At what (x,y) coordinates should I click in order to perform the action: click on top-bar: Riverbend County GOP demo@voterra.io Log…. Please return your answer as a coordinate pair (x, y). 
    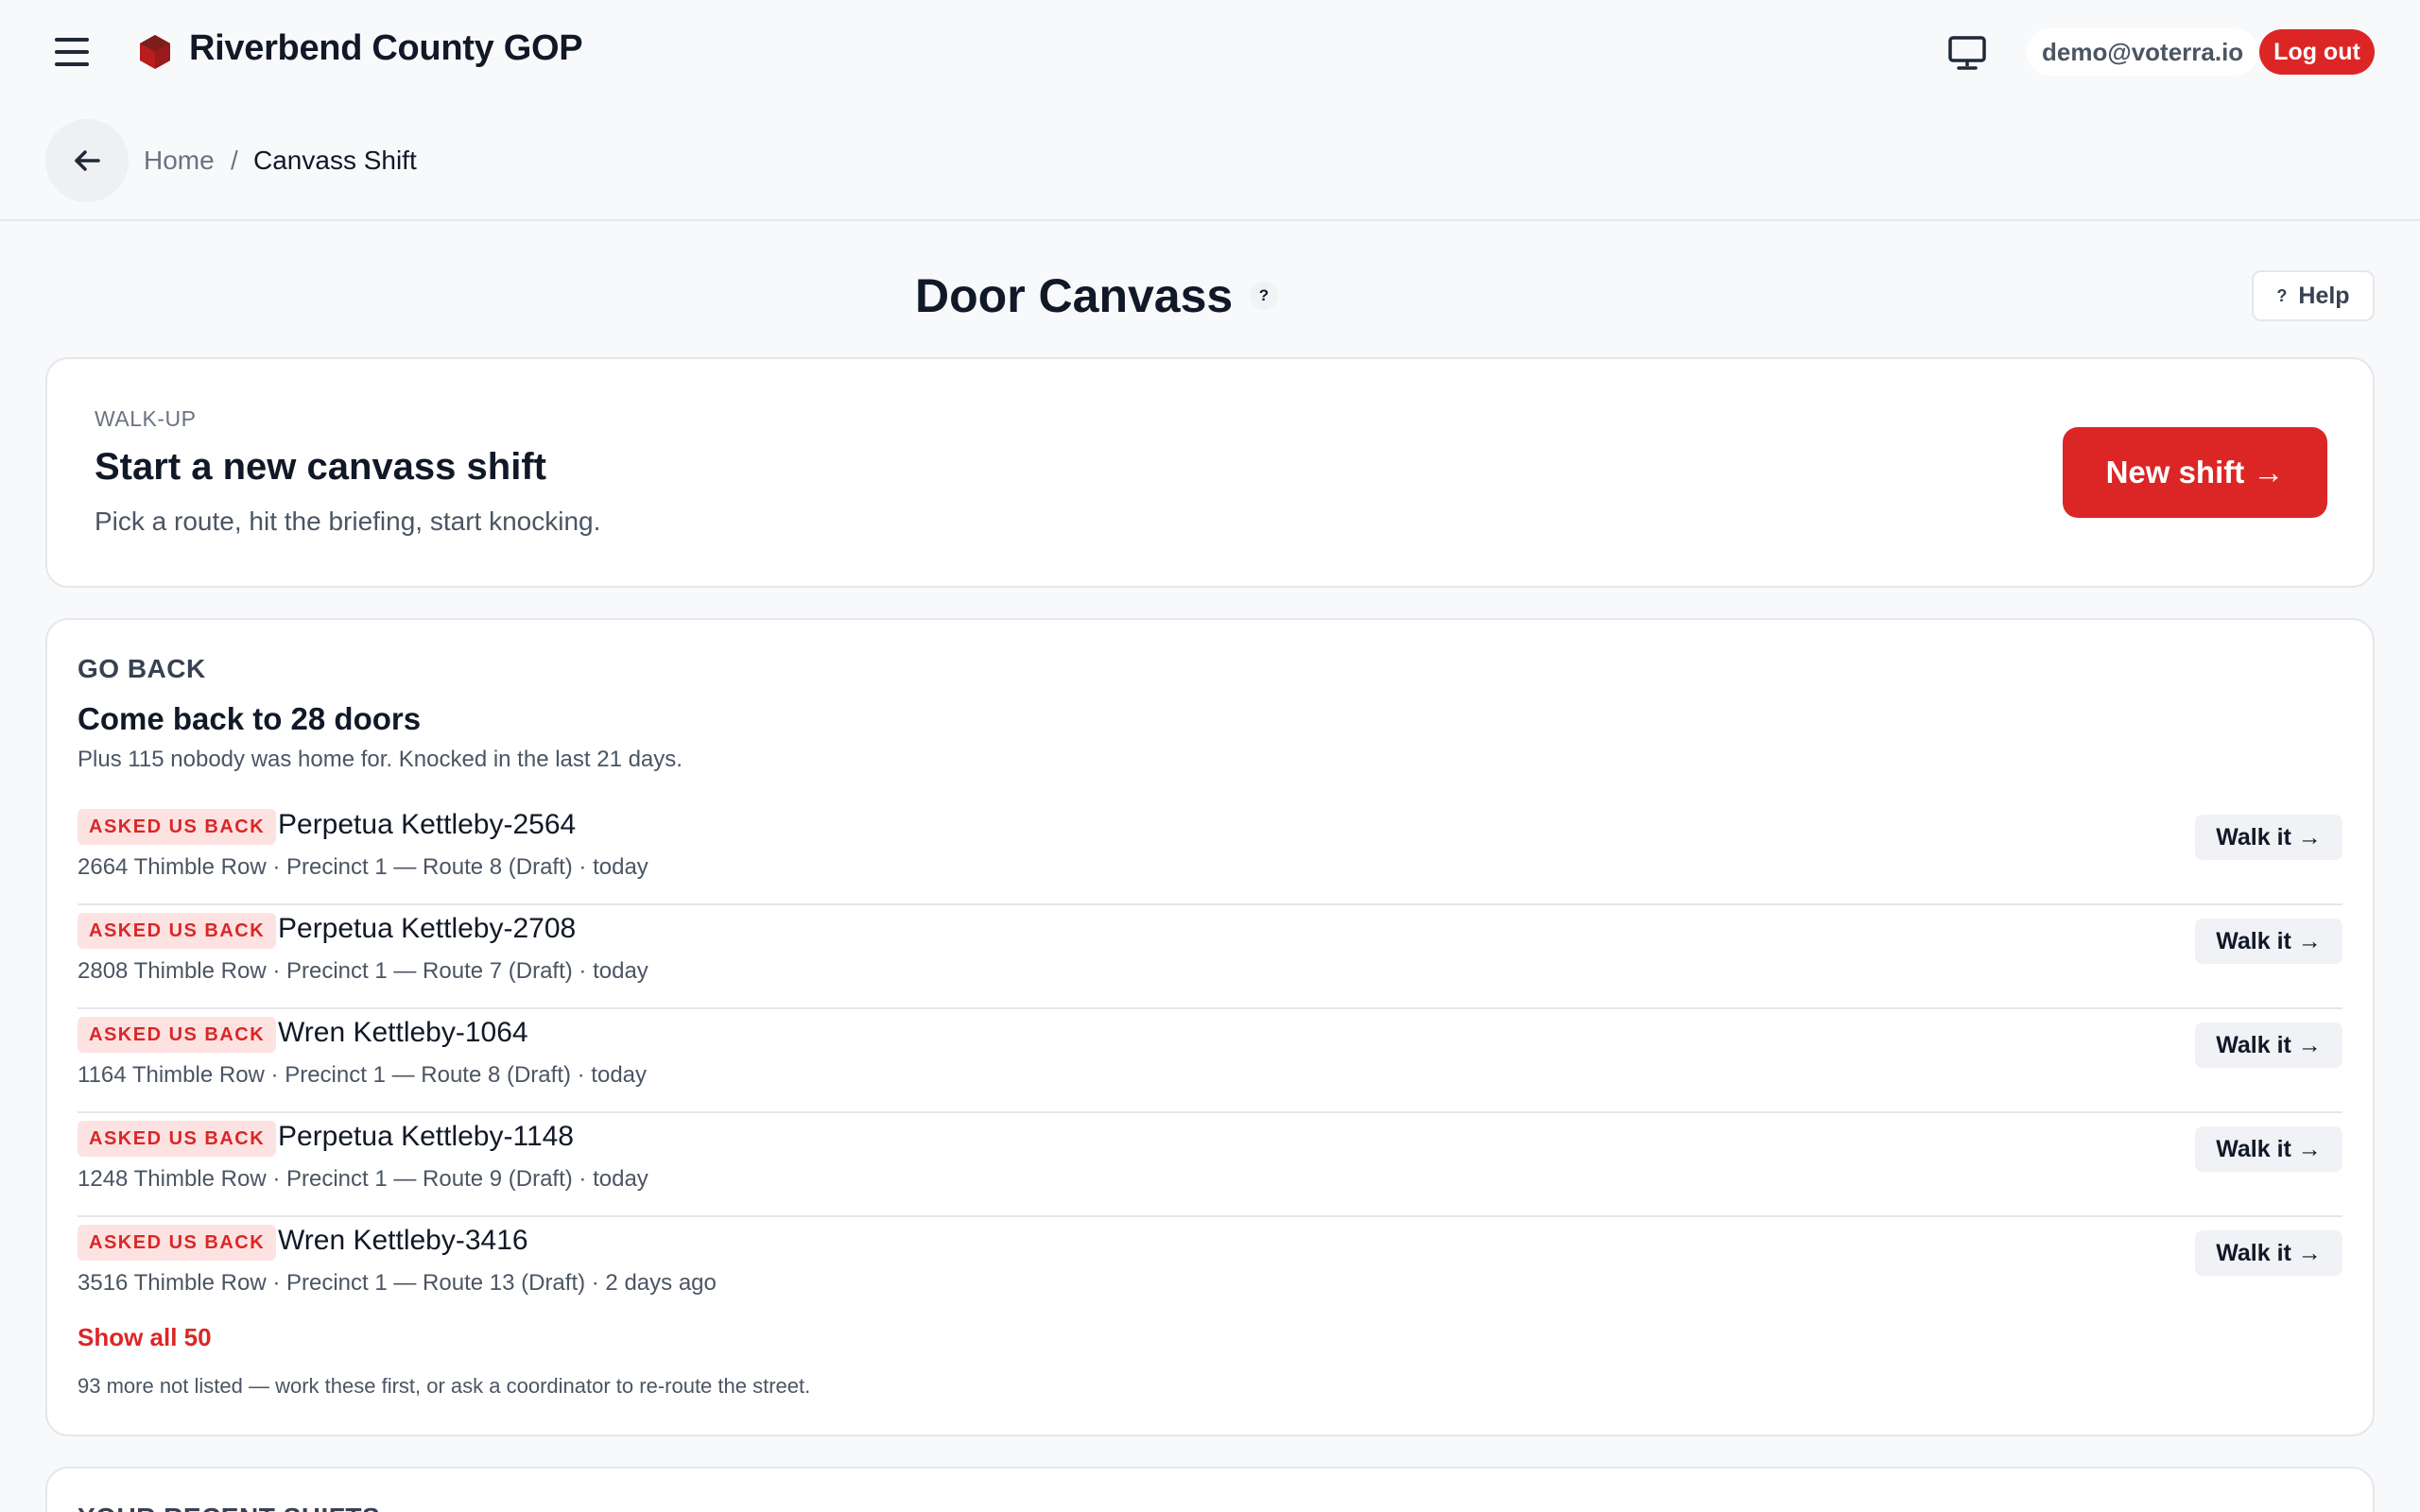
    Looking at the image, I should click on (1210, 53).